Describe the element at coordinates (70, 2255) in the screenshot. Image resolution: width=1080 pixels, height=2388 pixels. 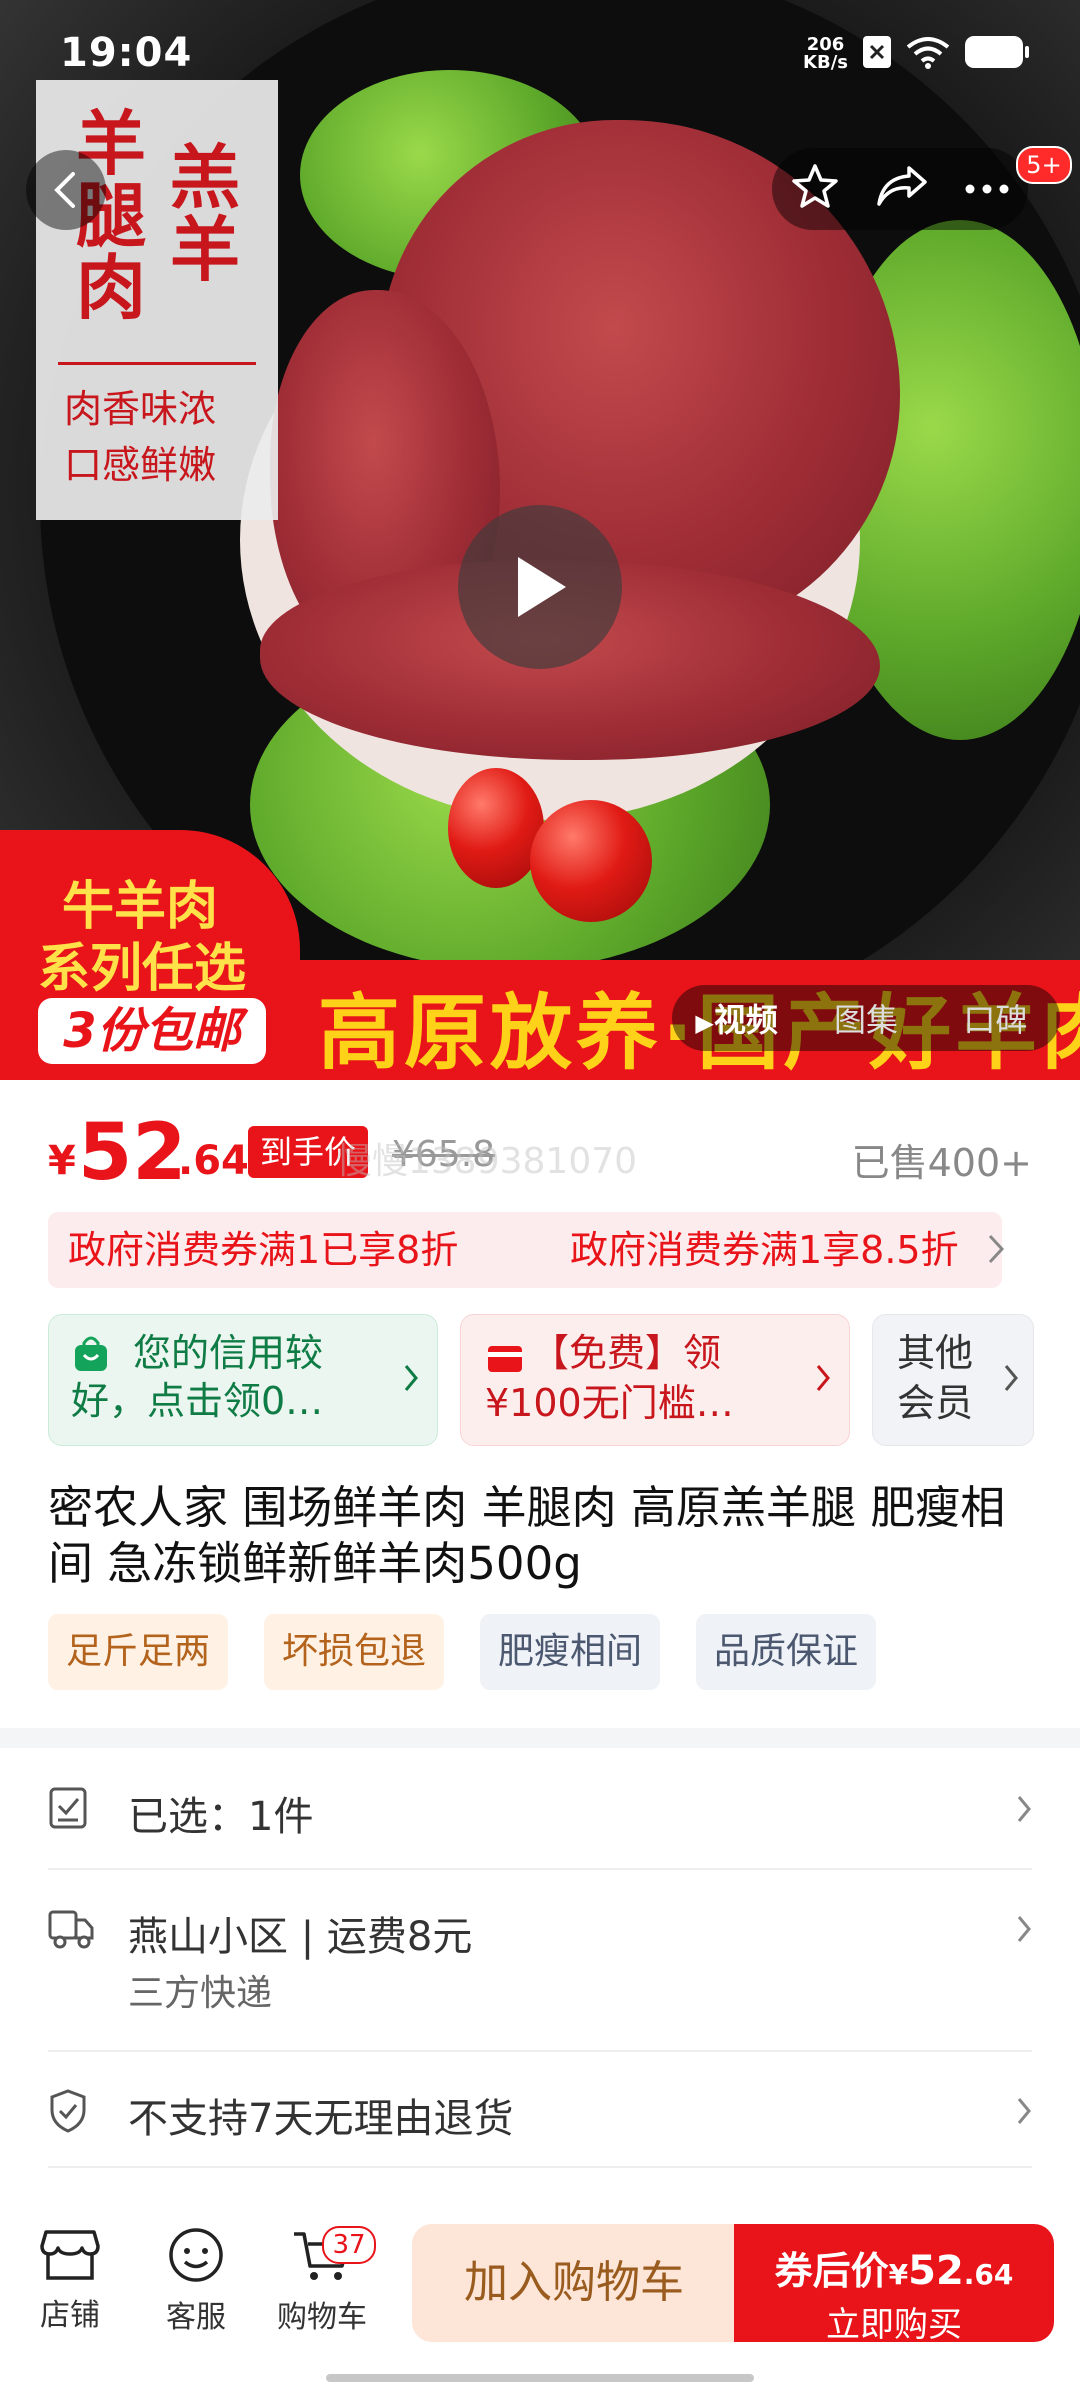
I see `store-icon` at that location.